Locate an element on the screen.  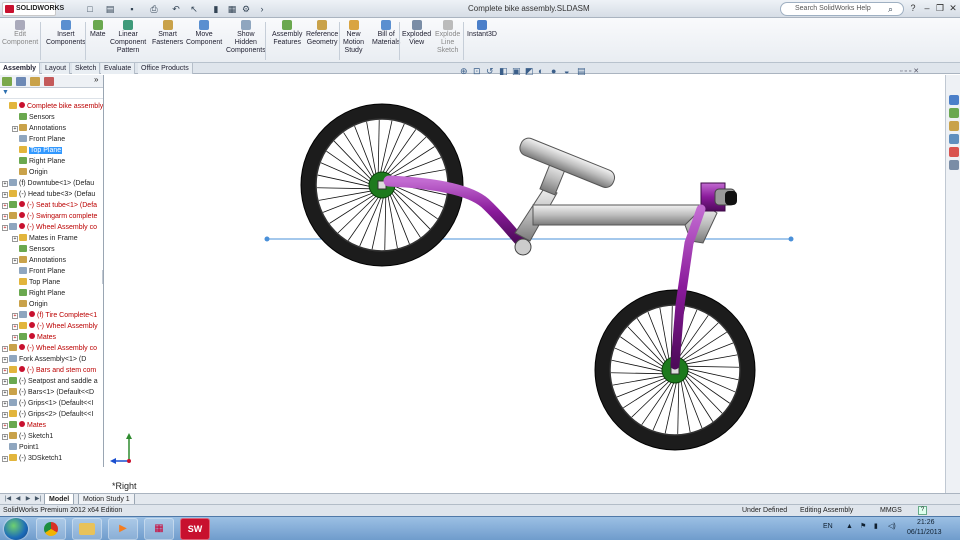
tab-assembly: Assembly is located at coordinates (20, 68).